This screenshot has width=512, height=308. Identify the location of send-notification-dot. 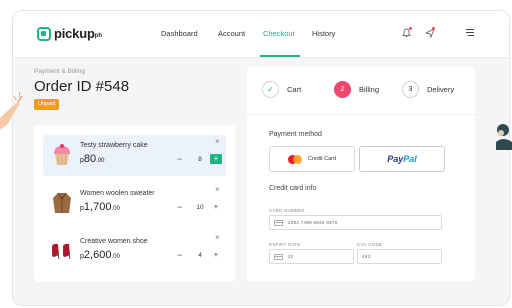
(433, 28).